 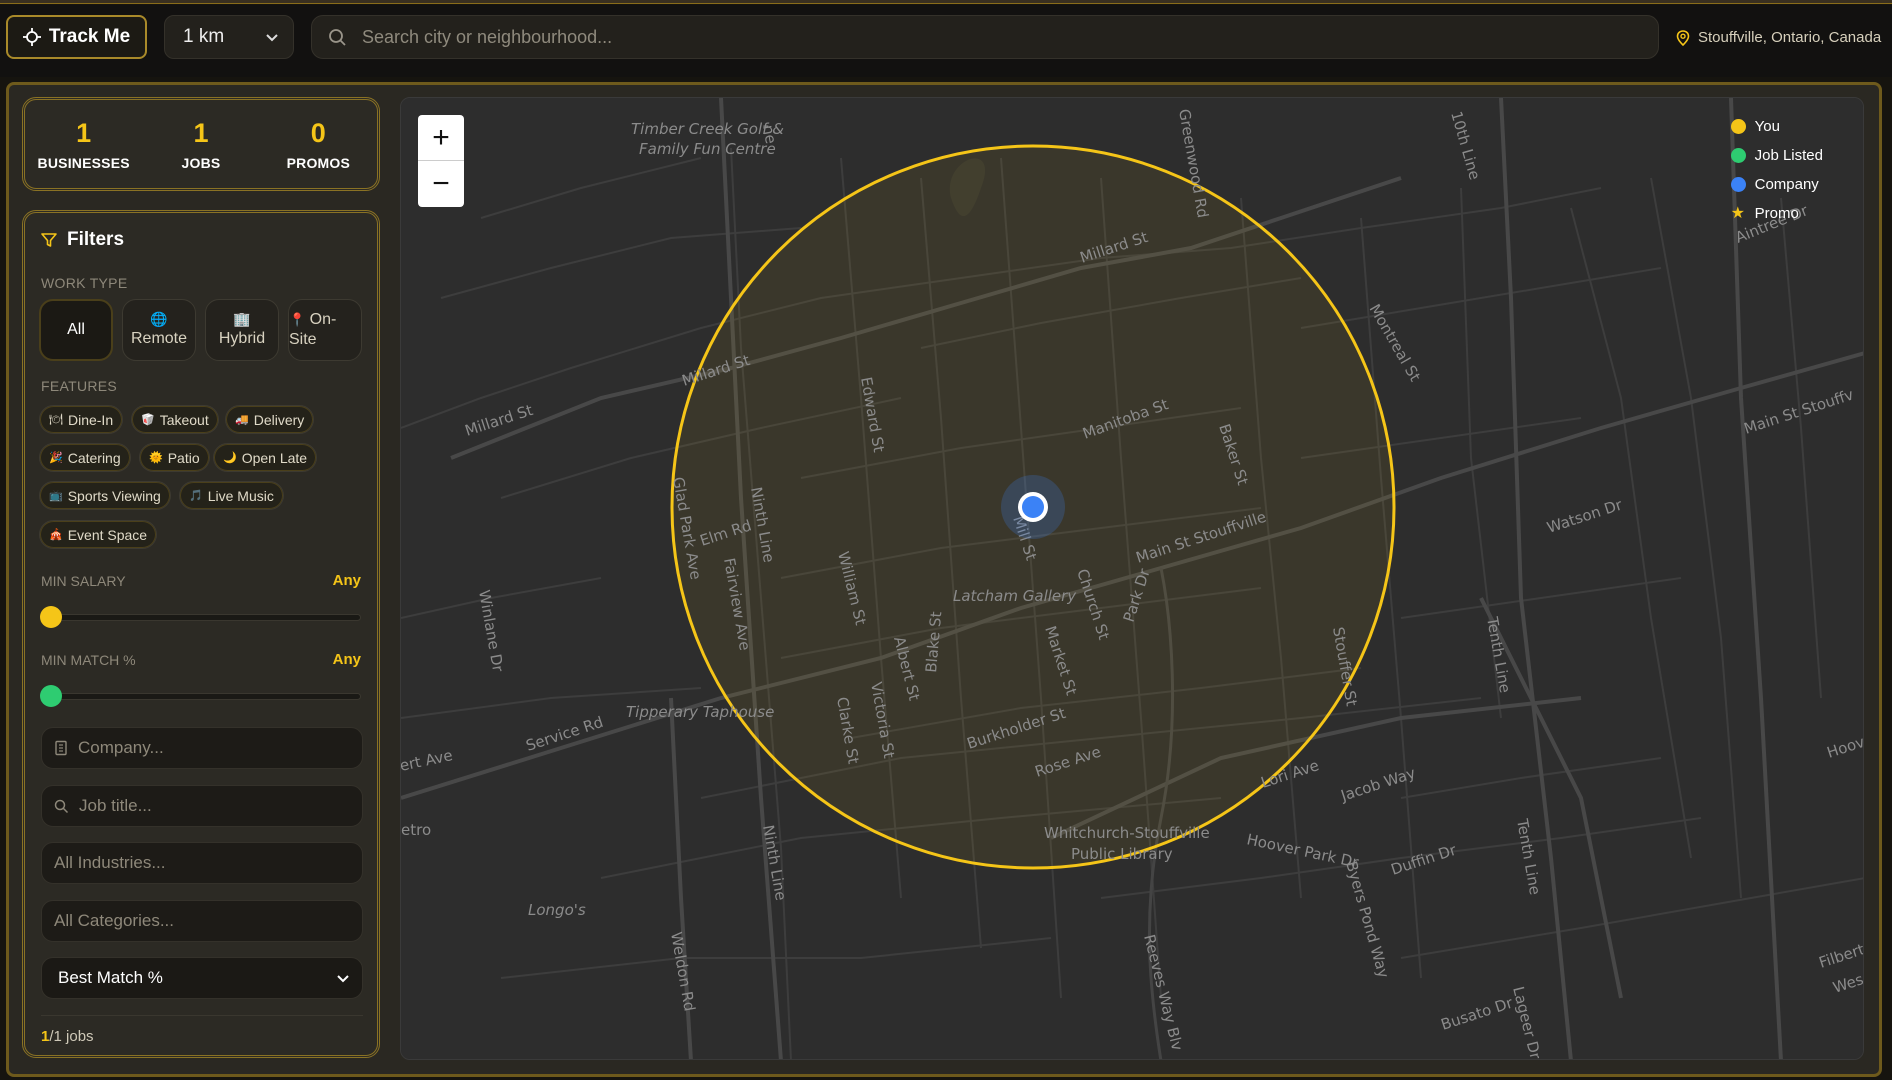 I want to click on location-label: Stouffville, Ontario, Canada, so click(x=1790, y=37).